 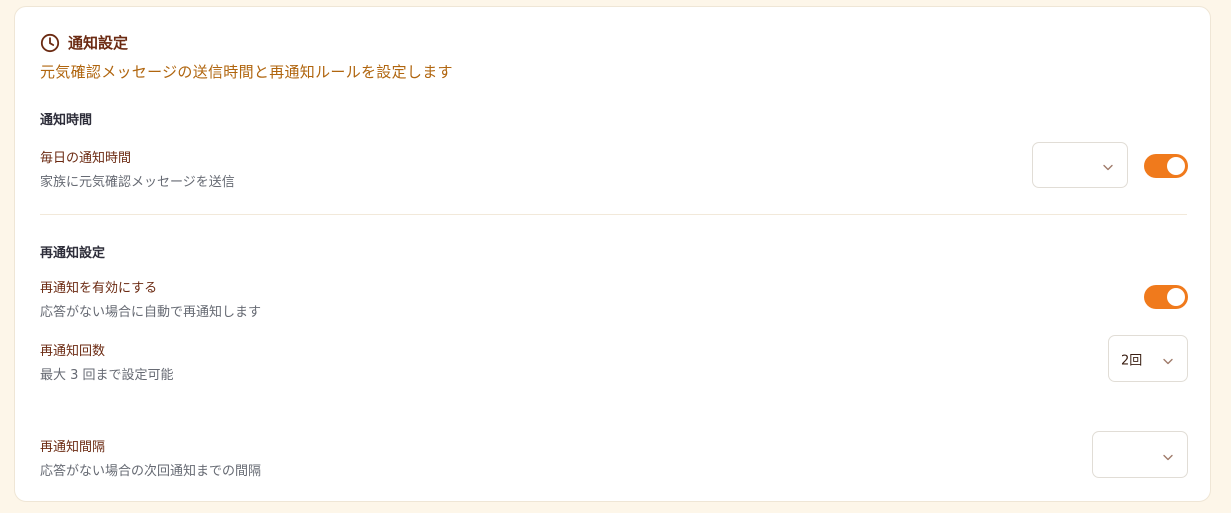 I want to click on renotify-interval-description: 応答がない場合の次回通知までの間隔, so click(x=151, y=471).